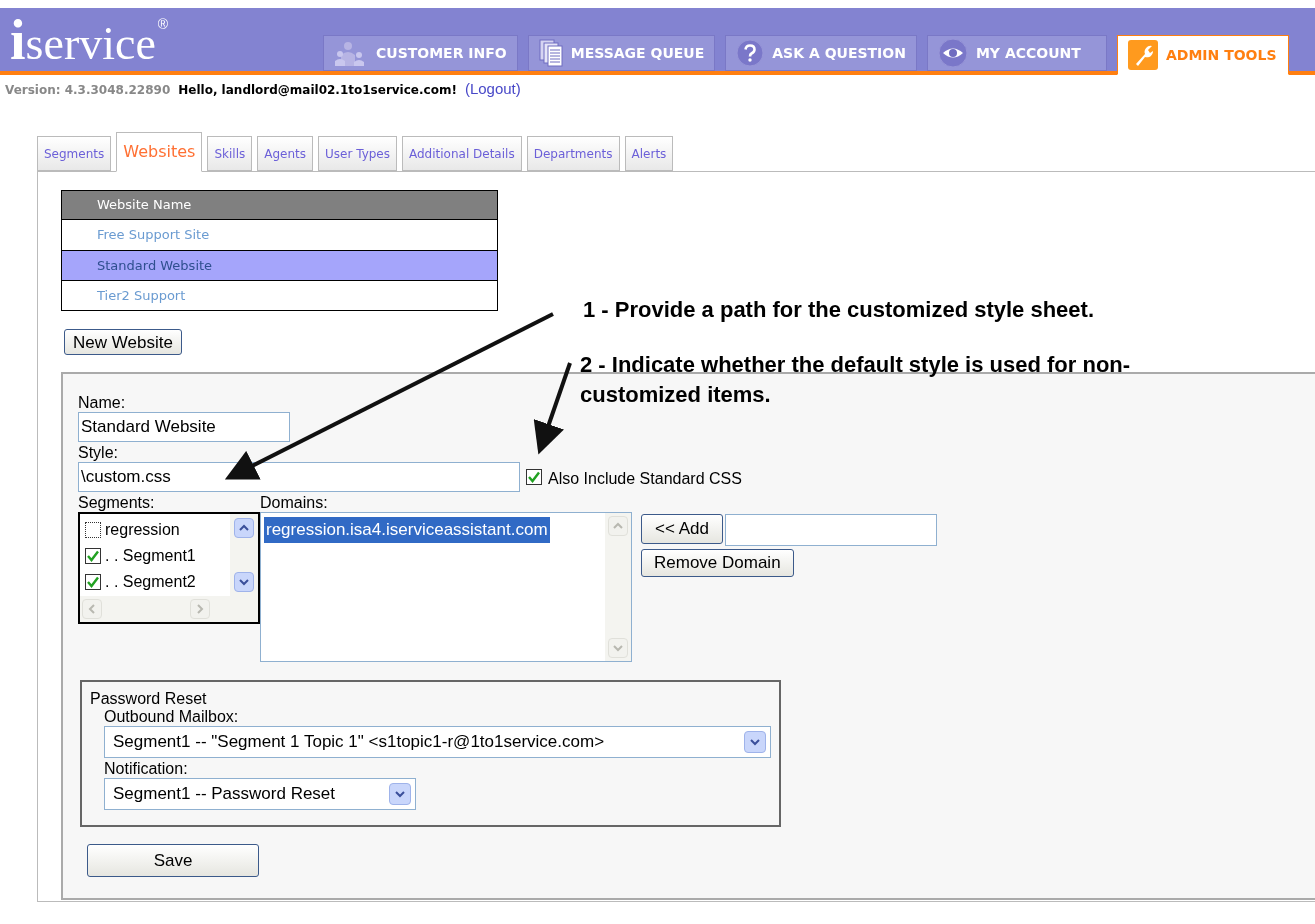 This screenshot has height=924, width=1315. Describe the element at coordinates (750, 53) in the screenshot. I see `question-icon` at that location.